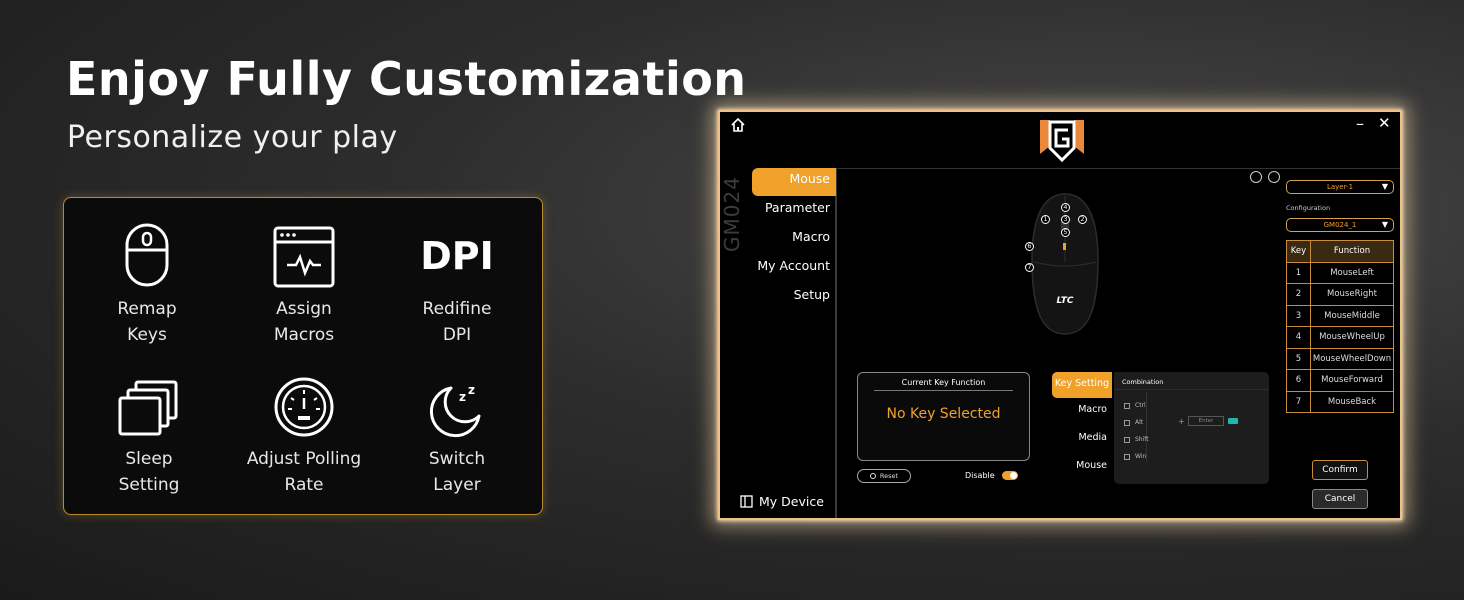 The height and width of the screenshot is (600, 1464). Describe the element at coordinates (304, 257) in the screenshot. I see `browser-pulse-icon` at that location.